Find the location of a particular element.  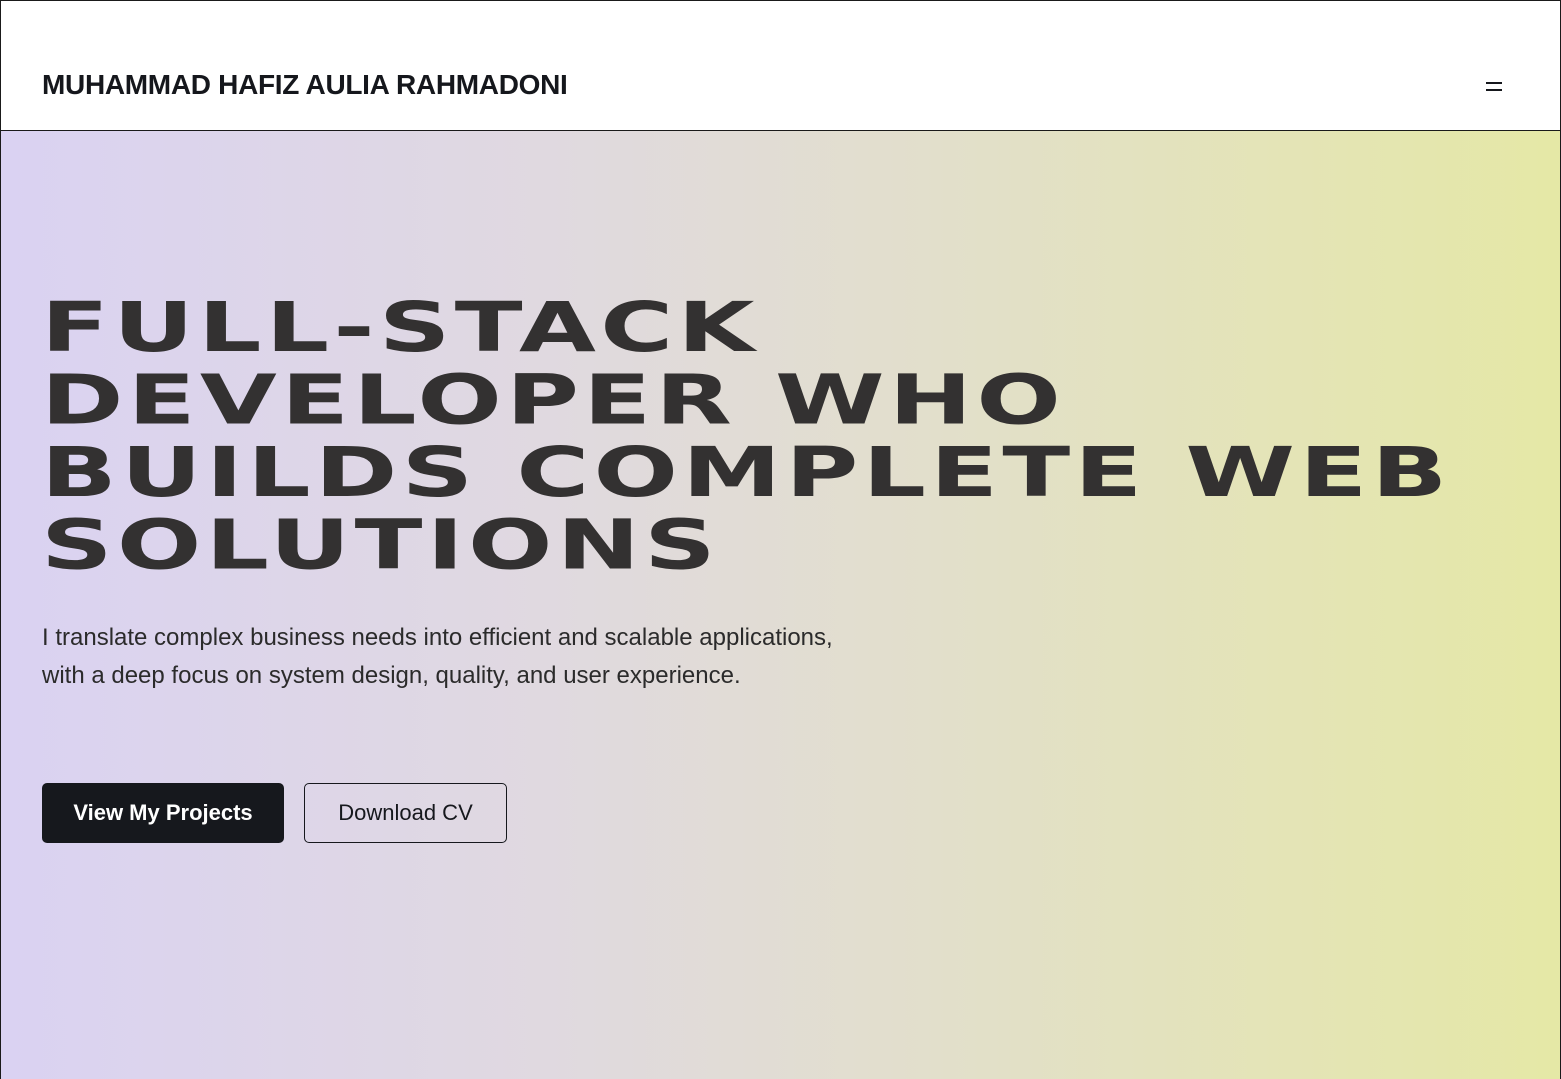

headline-line: BUILDS COMPLETE WEB is located at coordinates (746, 472).